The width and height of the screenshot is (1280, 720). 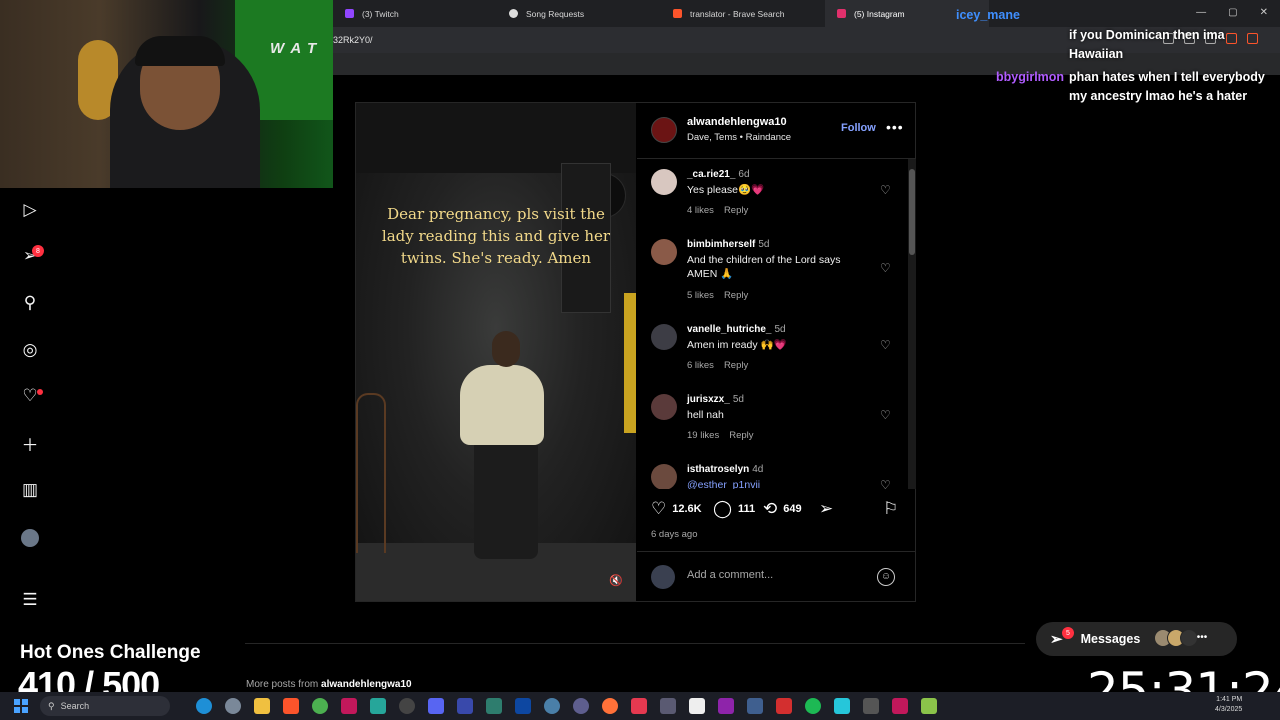 I want to click on chat-username: icey_mane, so click(x=988, y=15).